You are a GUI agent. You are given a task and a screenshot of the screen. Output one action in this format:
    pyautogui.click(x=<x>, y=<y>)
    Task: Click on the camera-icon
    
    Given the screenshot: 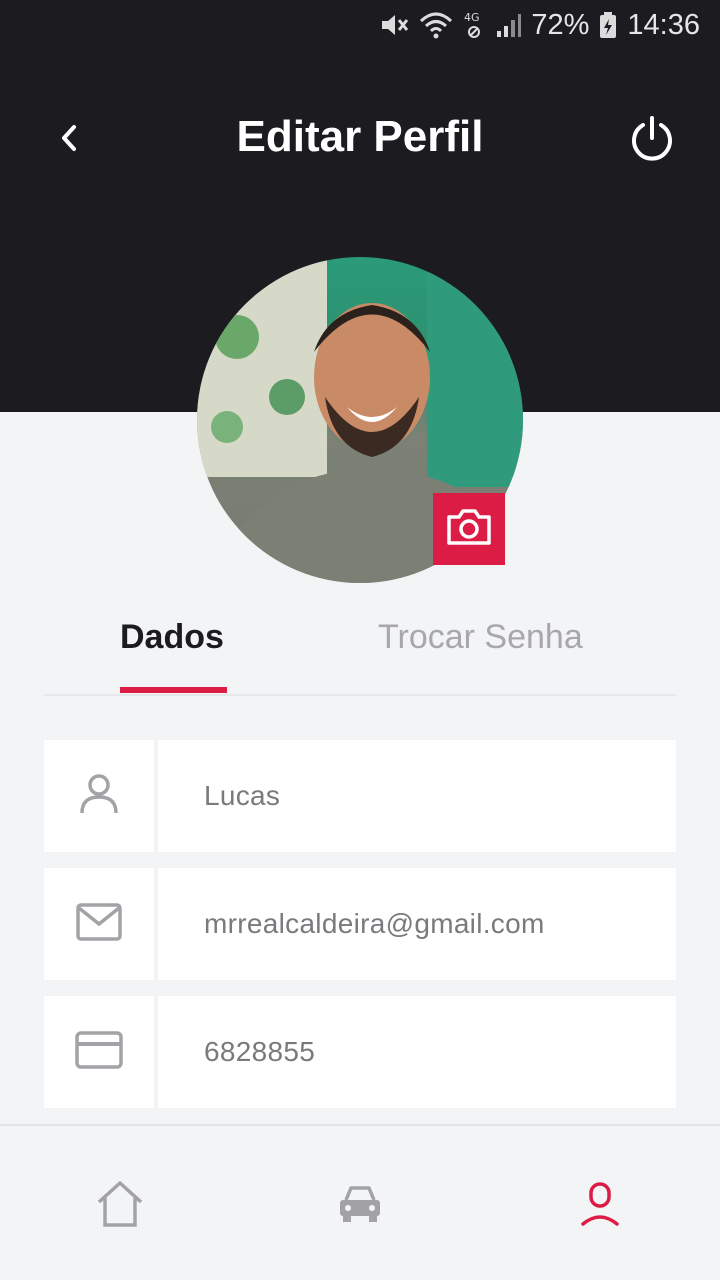 What is the action you would take?
    pyautogui.click(x=469, y=529)
    